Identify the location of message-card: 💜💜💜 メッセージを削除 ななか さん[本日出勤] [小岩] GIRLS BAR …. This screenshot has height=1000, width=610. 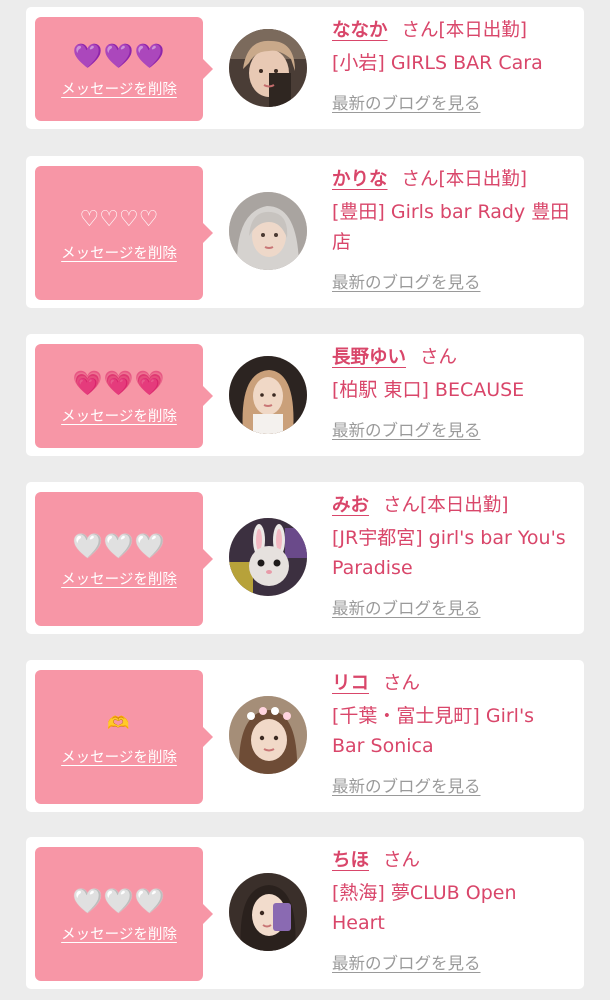
(305, 68).